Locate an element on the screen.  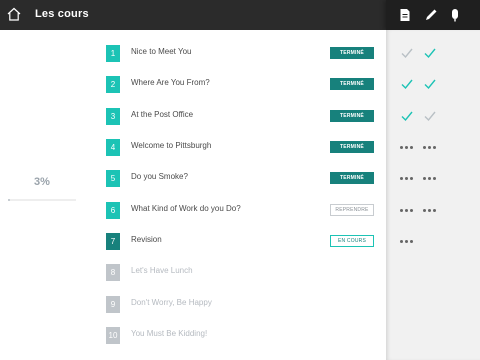
lesson-row: 6 What Kind of Work do you Do? REPRENDRE is located at coordinates (238, 211).